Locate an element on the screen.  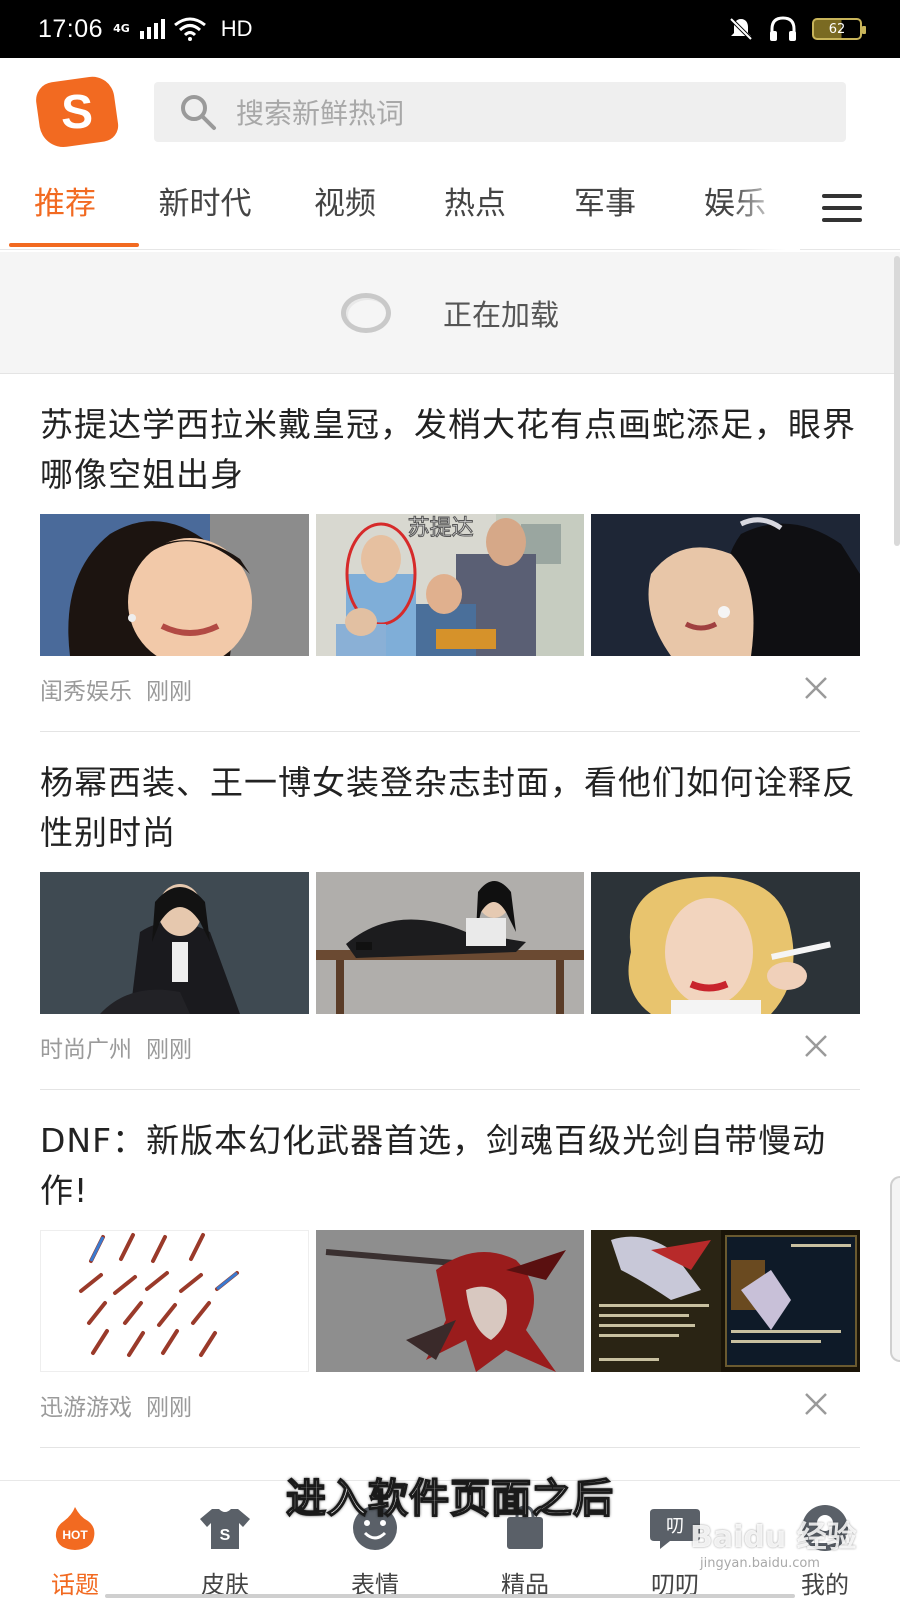
article-source: 闺秀娱乐 is located at coordinates (86, 692).